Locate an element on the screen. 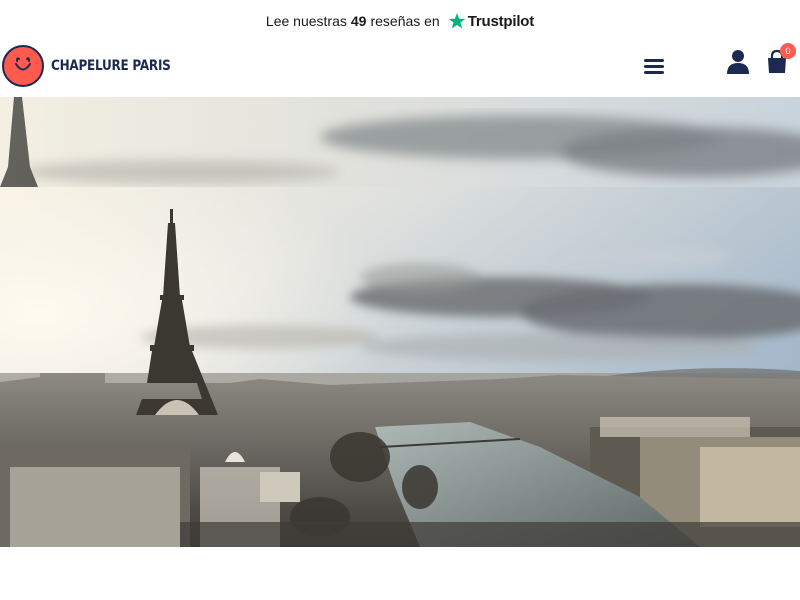  trustpilot-logo: Trustpilot is located at coordinates (491, 21).